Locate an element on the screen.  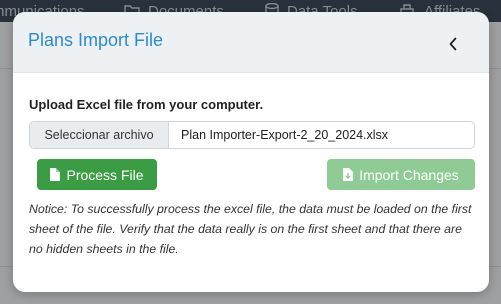
upload-label: Upload Excel file from your computer. is located at coordinates (146, 104).